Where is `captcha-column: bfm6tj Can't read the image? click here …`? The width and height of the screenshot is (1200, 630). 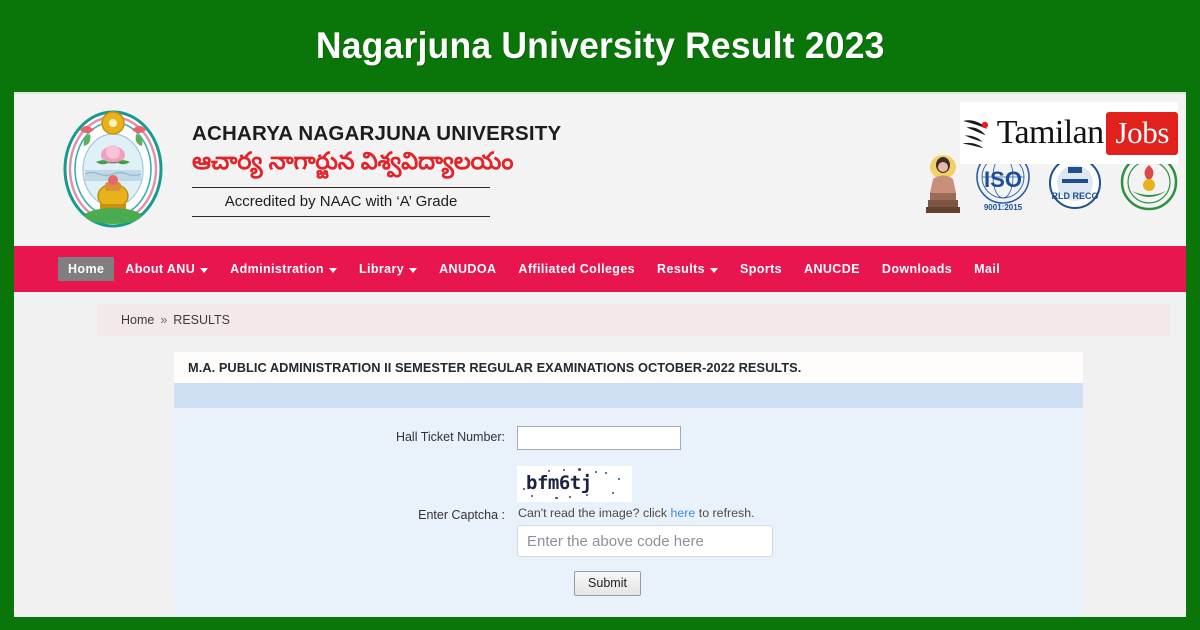 captcha-column: bfm6tj Can't read the image? click here … is located at coordinates (645, 511).